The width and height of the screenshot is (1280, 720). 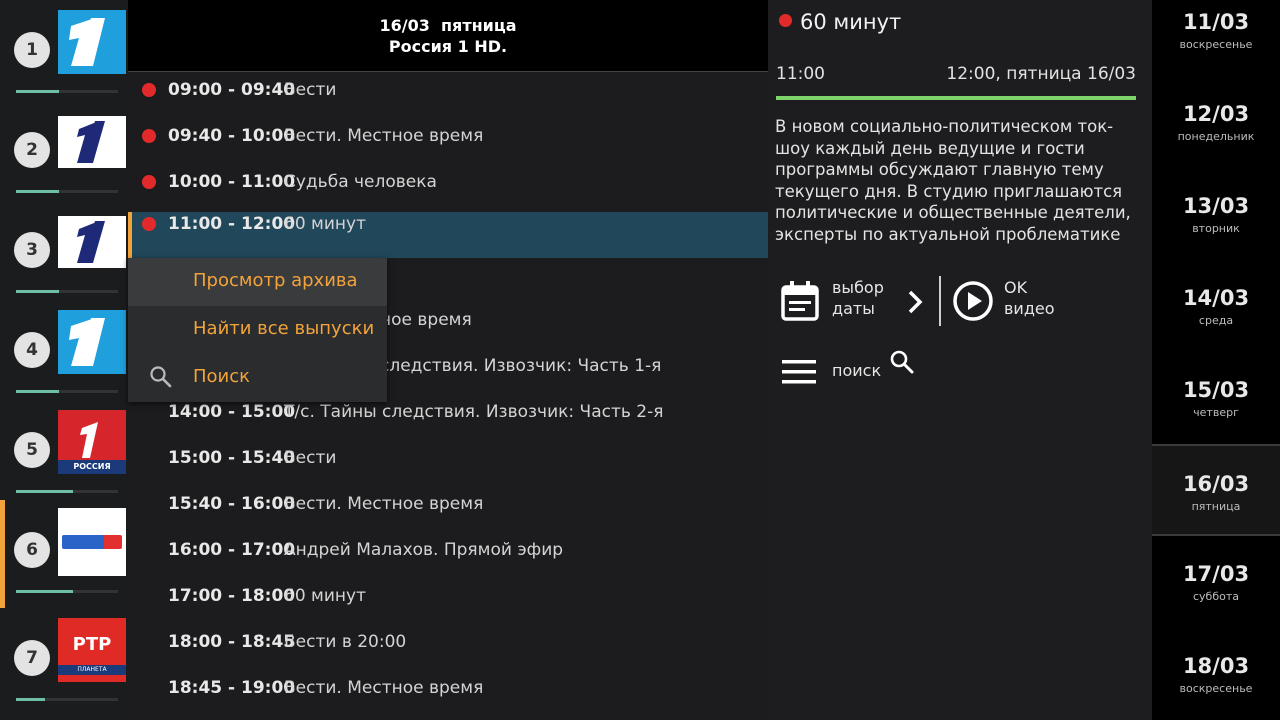 I want to click on program-row: 09:00 - 09:40 Вести, so click(x=448, y=99).